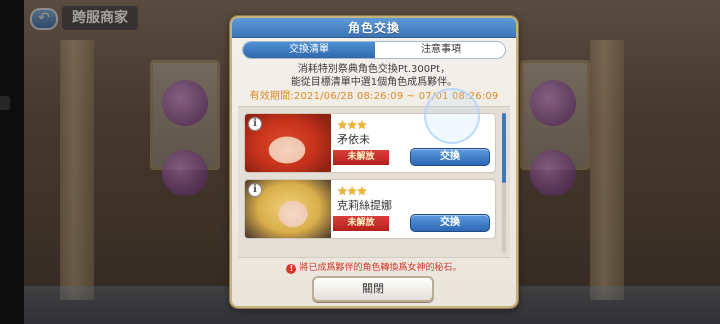  What do you see at coordinates (353, 139) in the screenshot?
I see `character-name: 矛依未` at bounding box center [353, 139].